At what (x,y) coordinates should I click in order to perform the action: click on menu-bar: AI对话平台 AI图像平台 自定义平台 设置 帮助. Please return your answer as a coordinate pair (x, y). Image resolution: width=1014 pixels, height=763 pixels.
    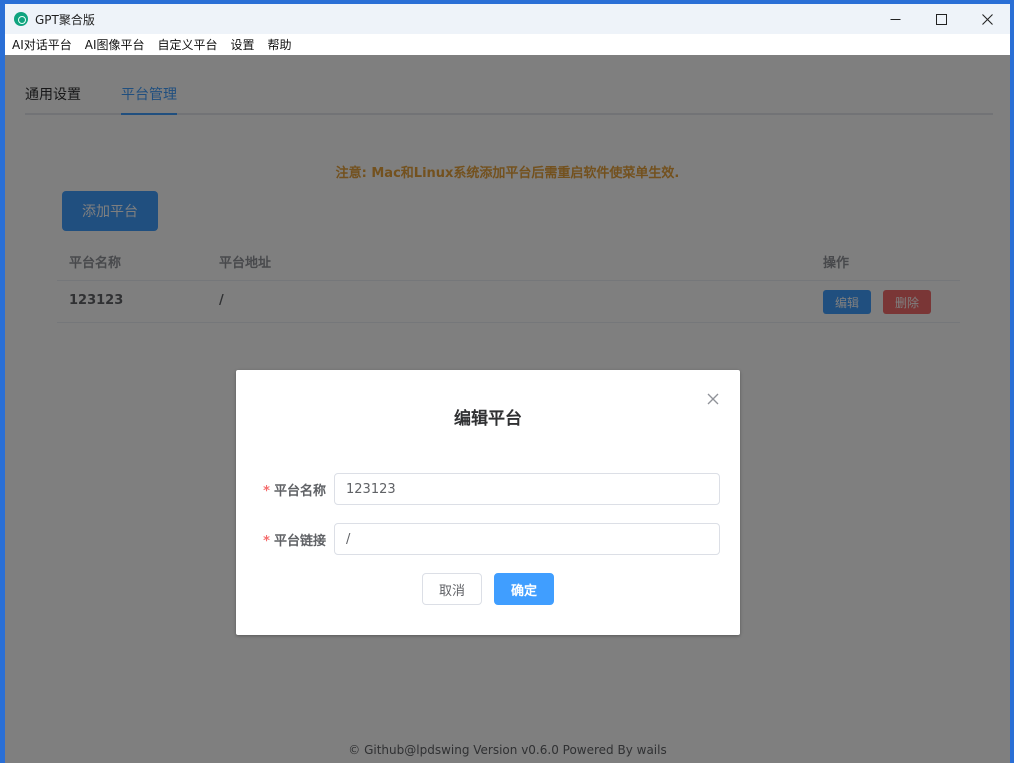
    Looking at the image, I should click on (507, 44).